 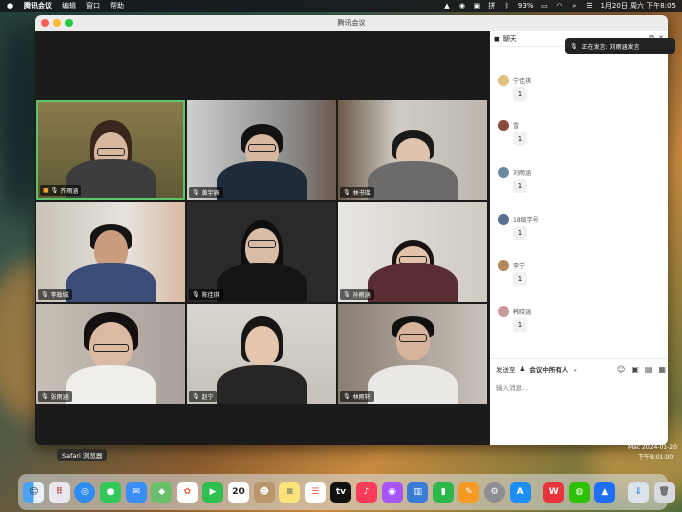 I want to click on send-to-row: 发送至 ♟ 会议中所有人 ⌄ ☺ ▣ ▤ ▦, so click(x=581, y=369).